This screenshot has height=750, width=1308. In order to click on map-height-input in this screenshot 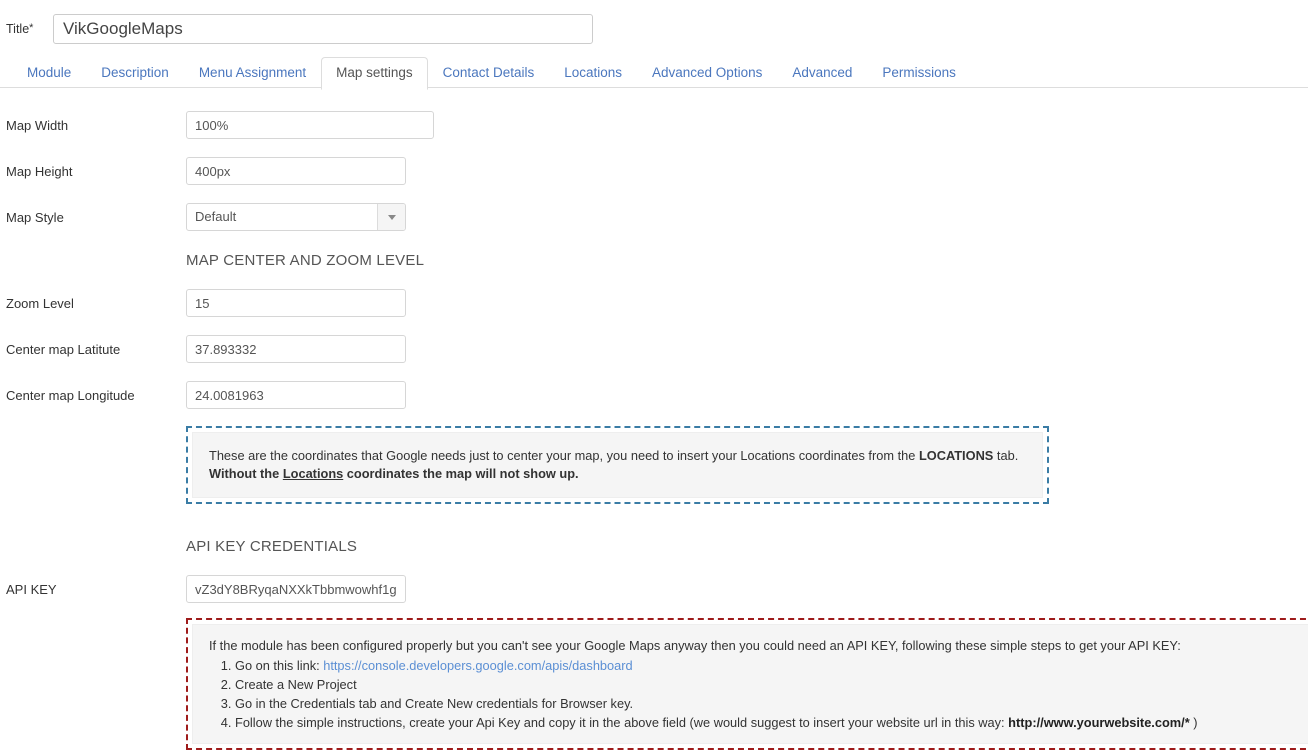, I will do `click(296, 171)`.